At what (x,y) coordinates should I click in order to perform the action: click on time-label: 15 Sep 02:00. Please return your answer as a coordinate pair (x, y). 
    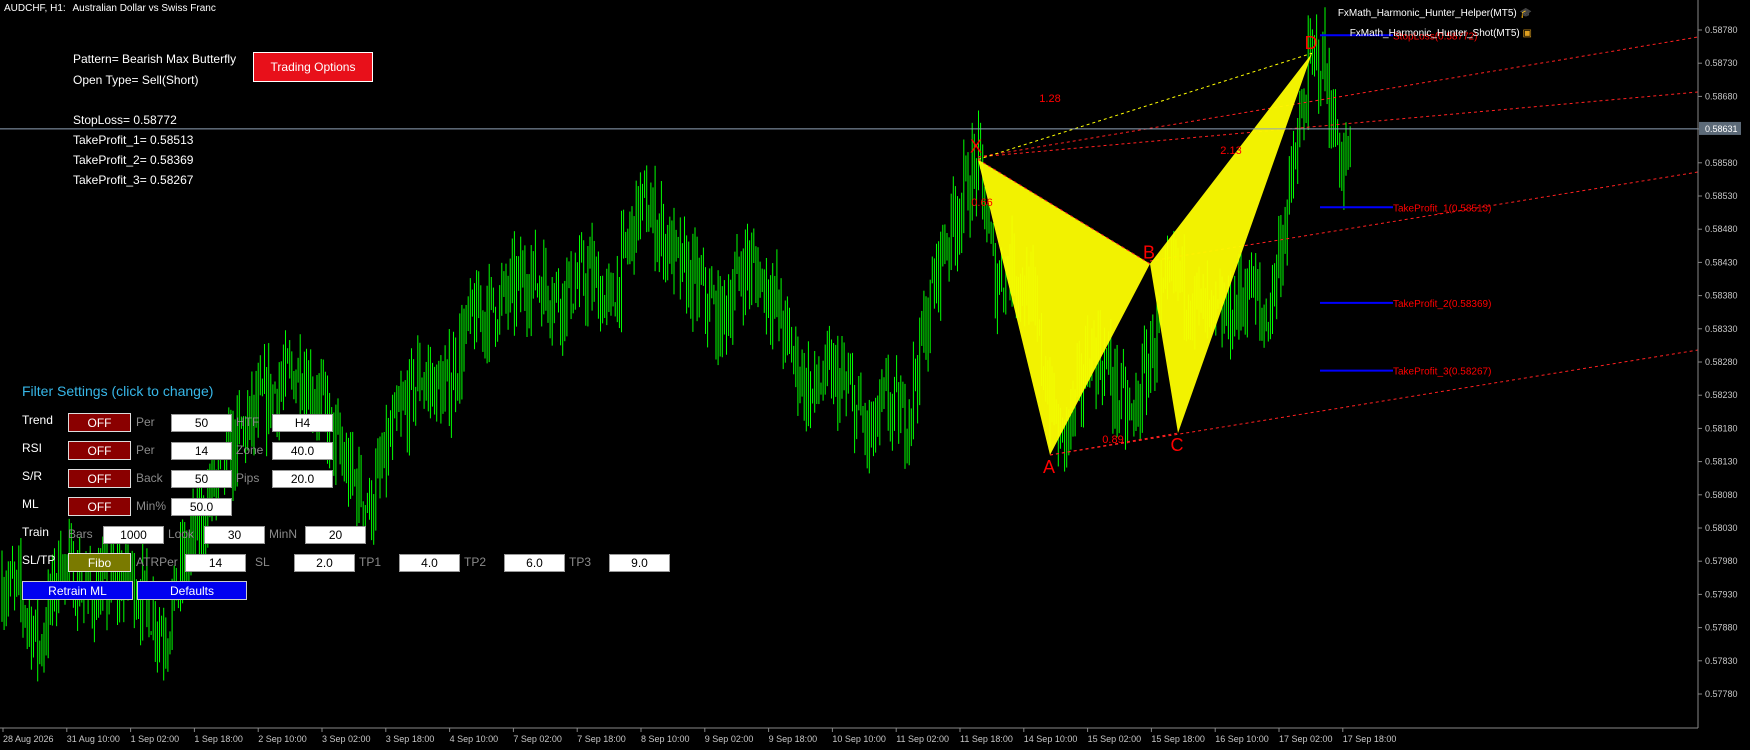
    Looking at the image, I should click on (1115, 739).